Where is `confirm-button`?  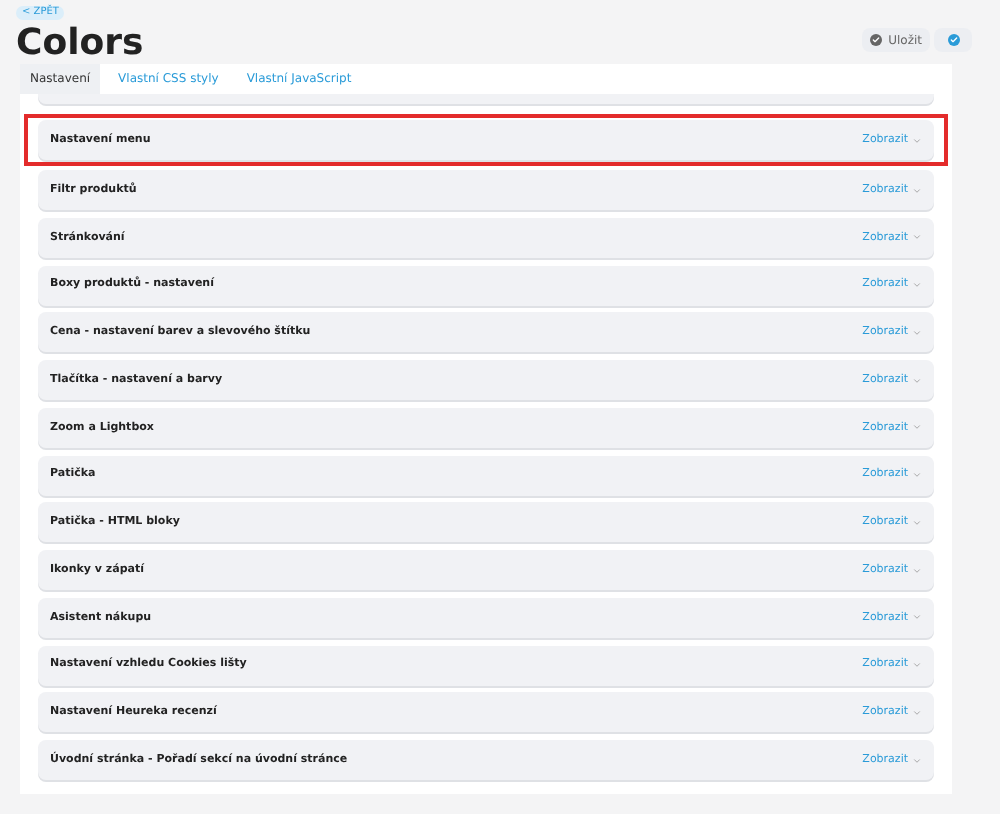
confirm-button is located at coordinates (953, 40).